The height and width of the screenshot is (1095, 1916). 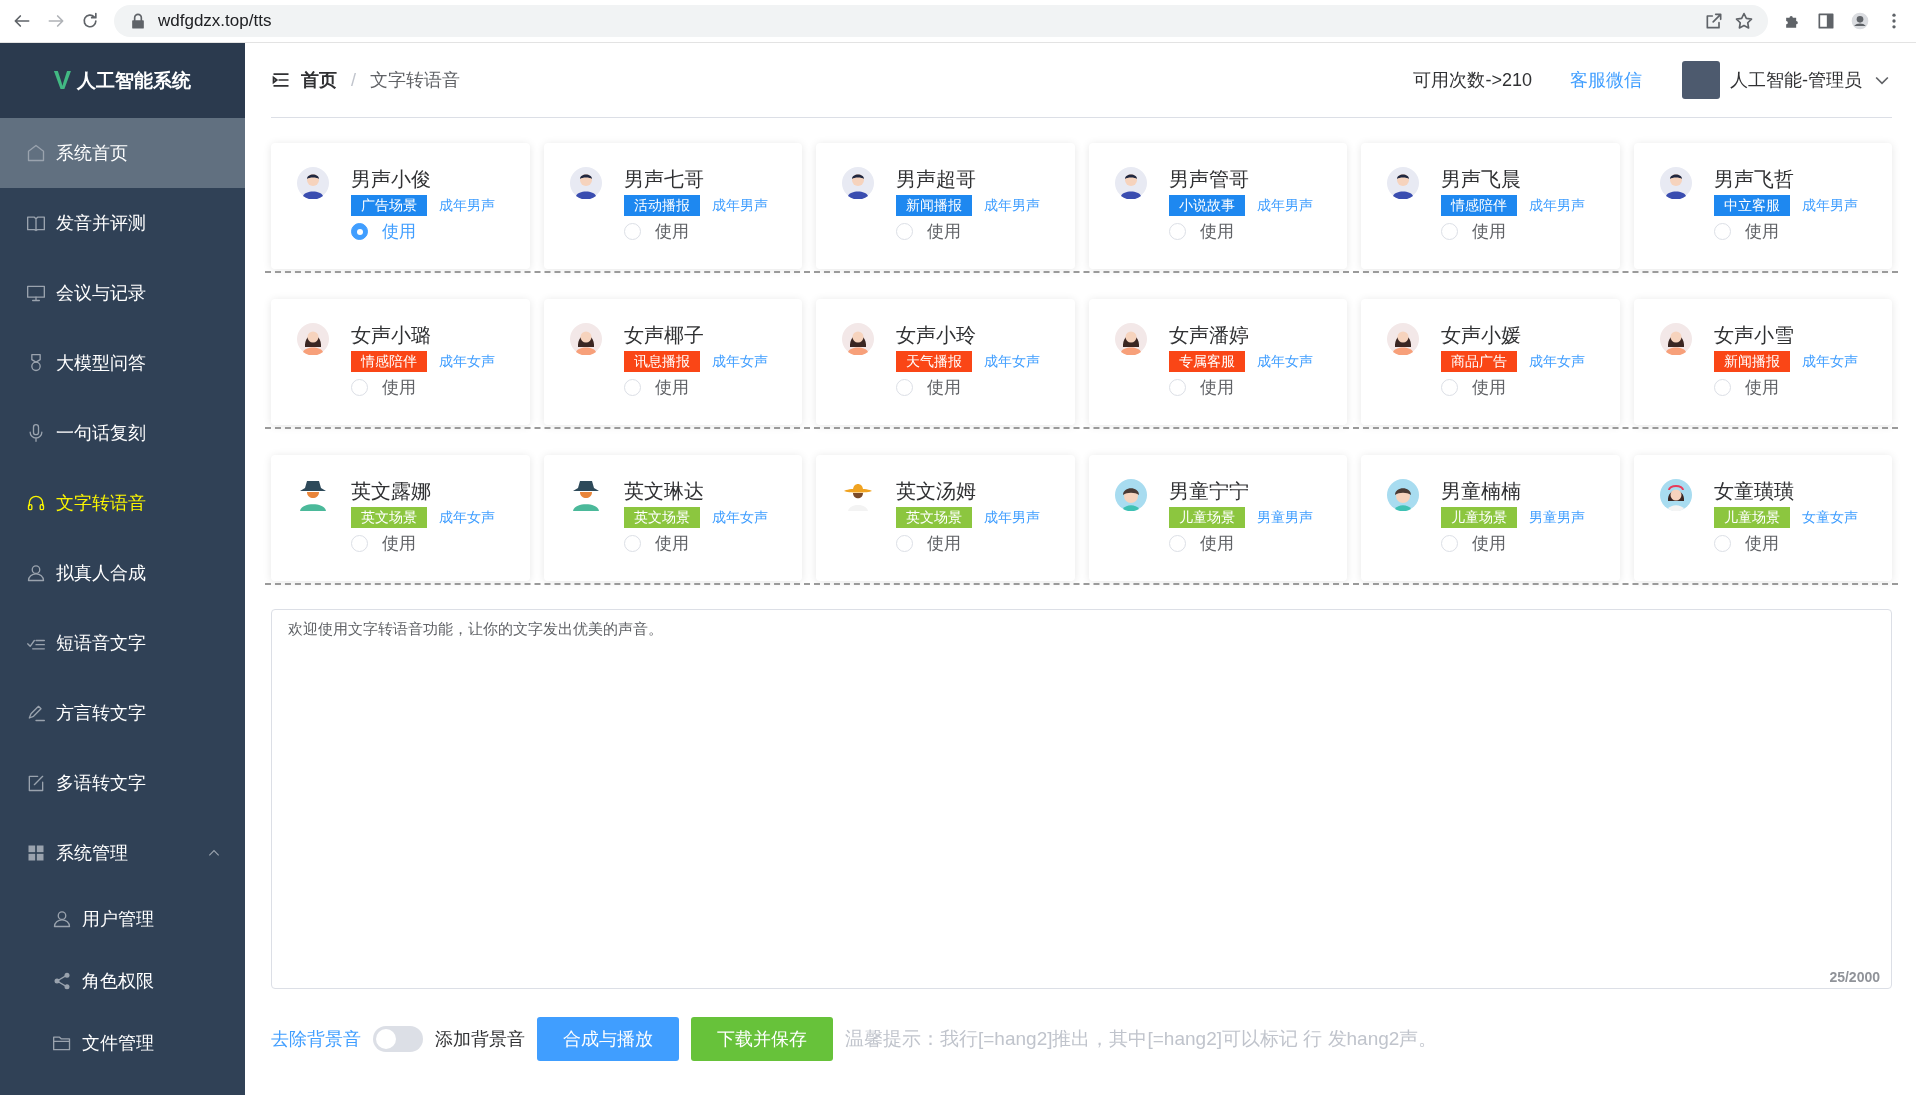 What do you see at coordinates (36, 153) in the screenshot?
I see `home-icon` at bounding box center [36, 153].